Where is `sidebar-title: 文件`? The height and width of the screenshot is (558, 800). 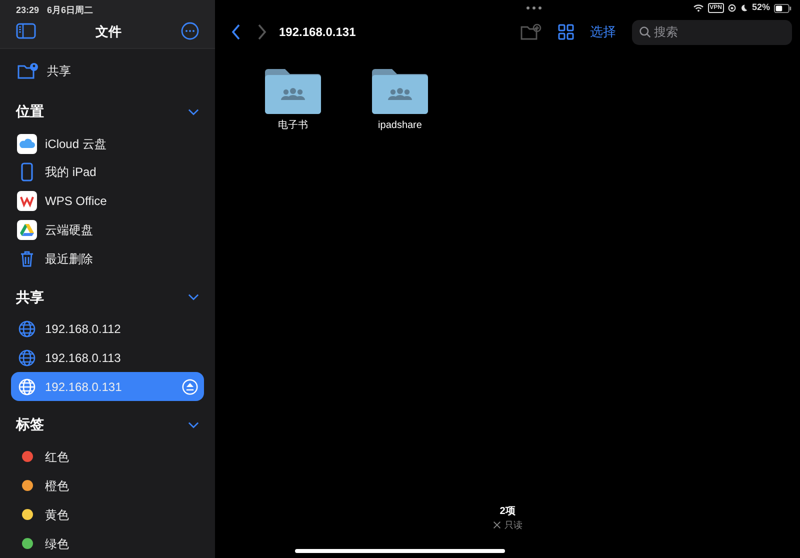 sidebar-title: 文件 is located at coordinates (109, 31).